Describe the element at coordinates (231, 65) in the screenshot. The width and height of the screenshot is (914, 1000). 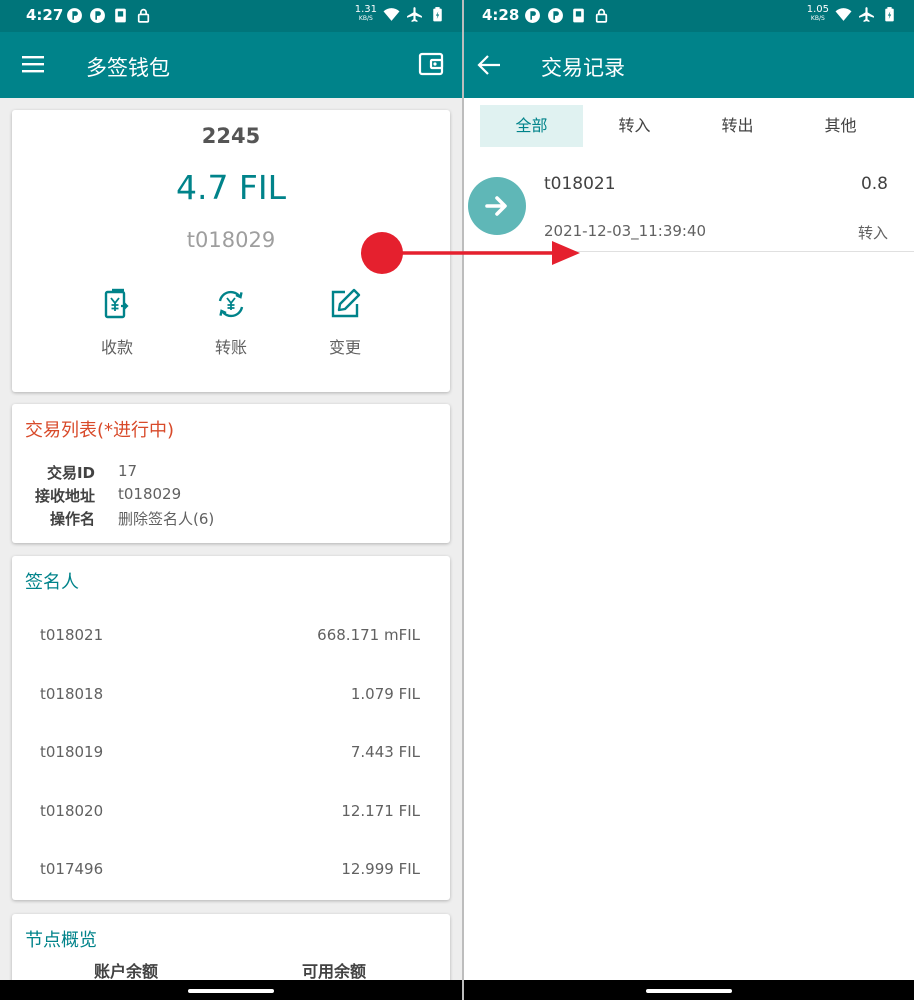
I see `app-toolbar: 多签钱包` at that location.